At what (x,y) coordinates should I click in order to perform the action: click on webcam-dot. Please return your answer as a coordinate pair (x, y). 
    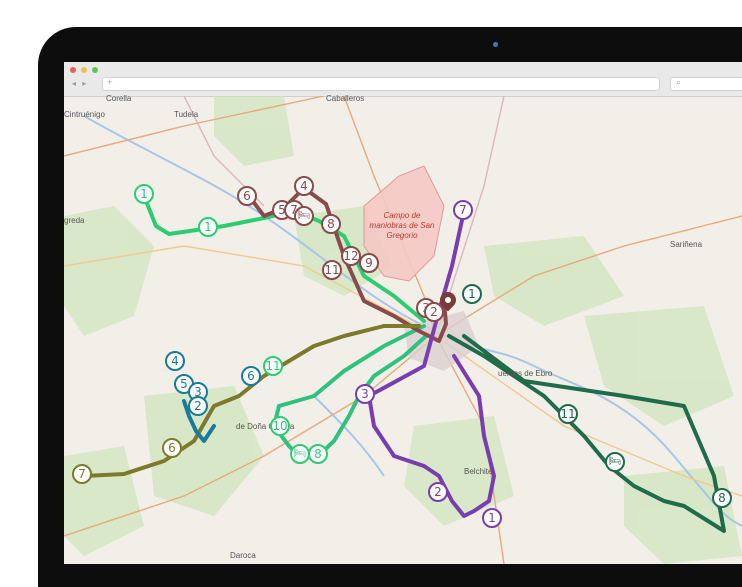
    Looking at the image, I should click on (495, 44).